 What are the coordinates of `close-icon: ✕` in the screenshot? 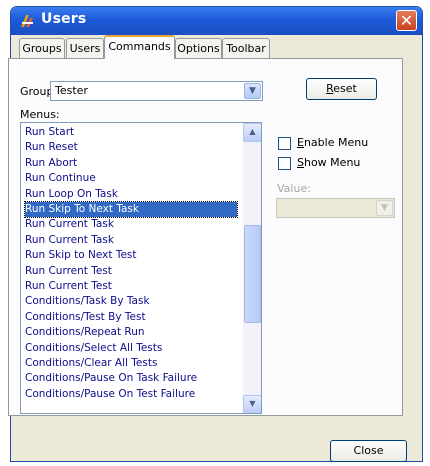 It's located at (406, 20).